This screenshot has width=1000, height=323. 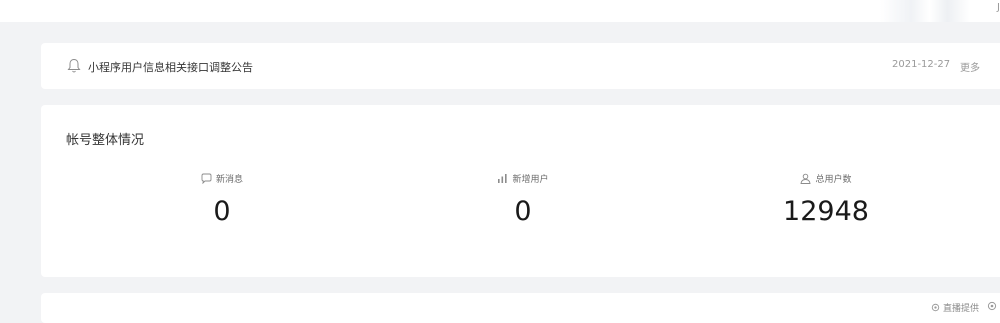 What do you see at coordinates (805, 178) in the screenshot?
I see `user-icon` at bounding box center [805, 178].